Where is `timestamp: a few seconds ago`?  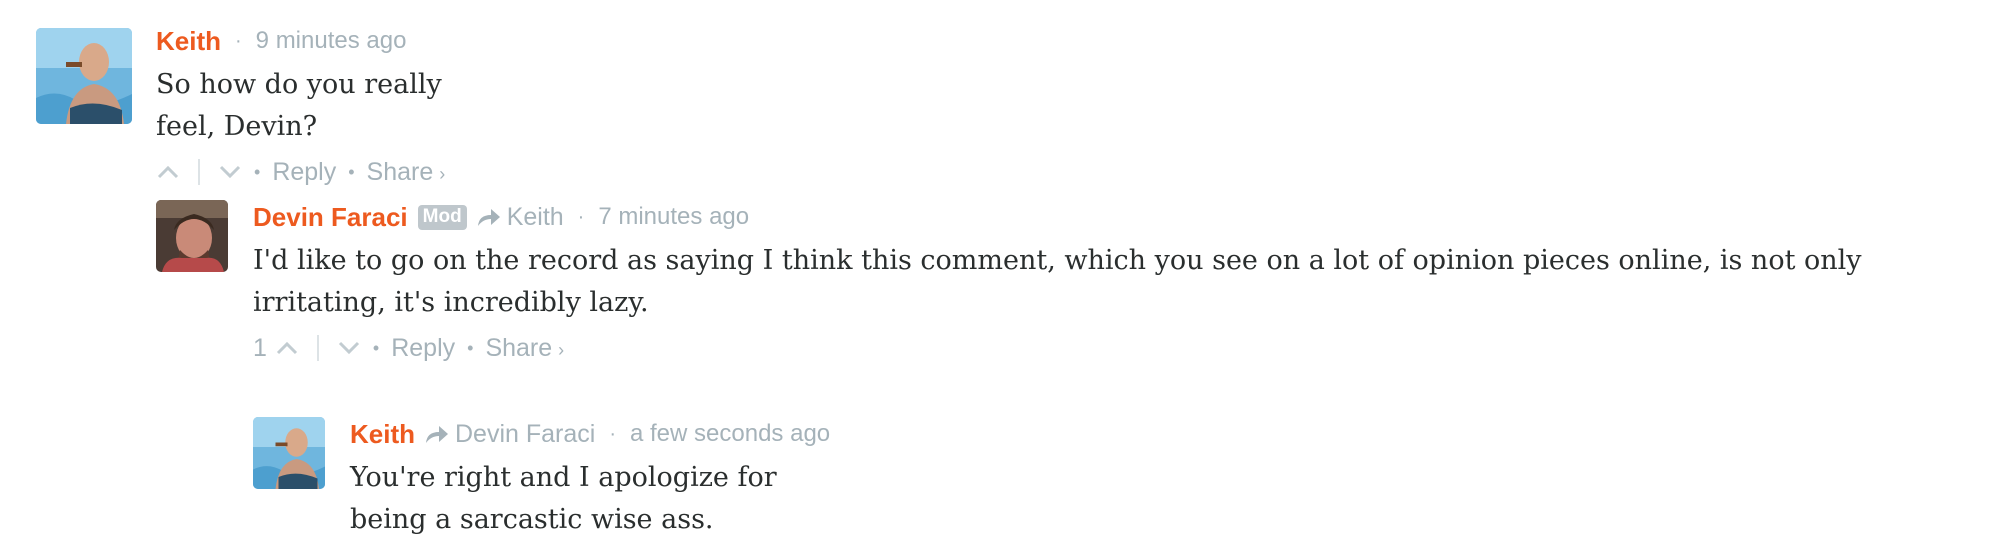
timestamp: a few seconds ago is located at coordinates (730, 434).